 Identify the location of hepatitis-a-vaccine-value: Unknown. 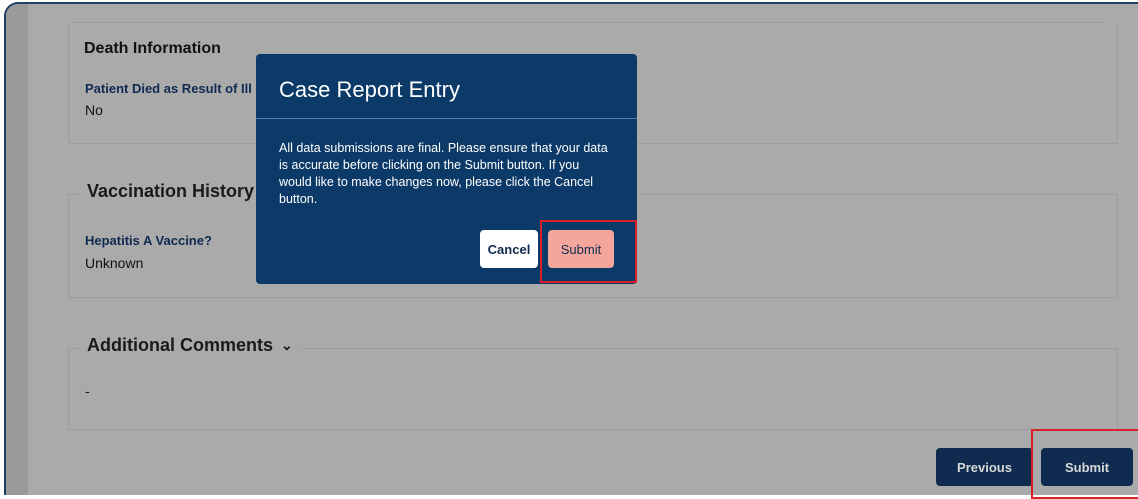
(114, 263).